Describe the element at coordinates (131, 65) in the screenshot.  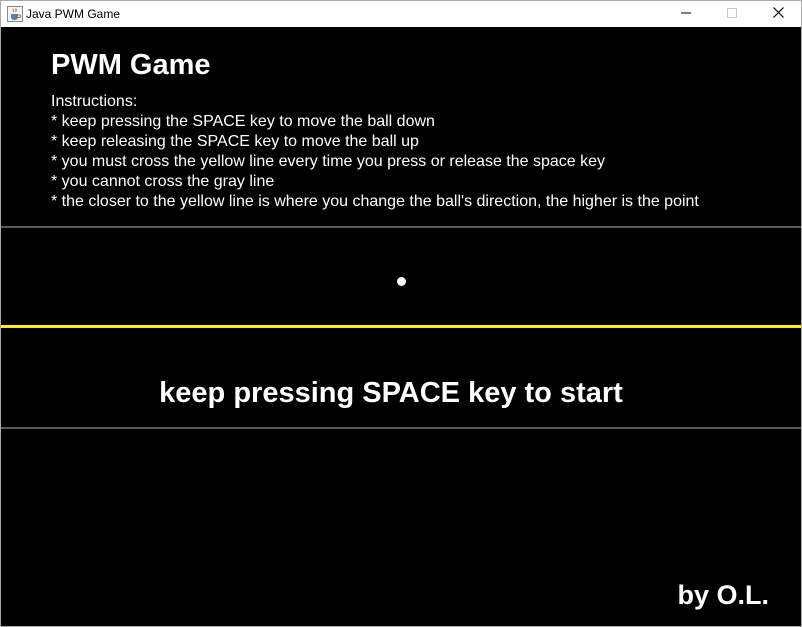
I see `game-title: PWM Game` at that location.